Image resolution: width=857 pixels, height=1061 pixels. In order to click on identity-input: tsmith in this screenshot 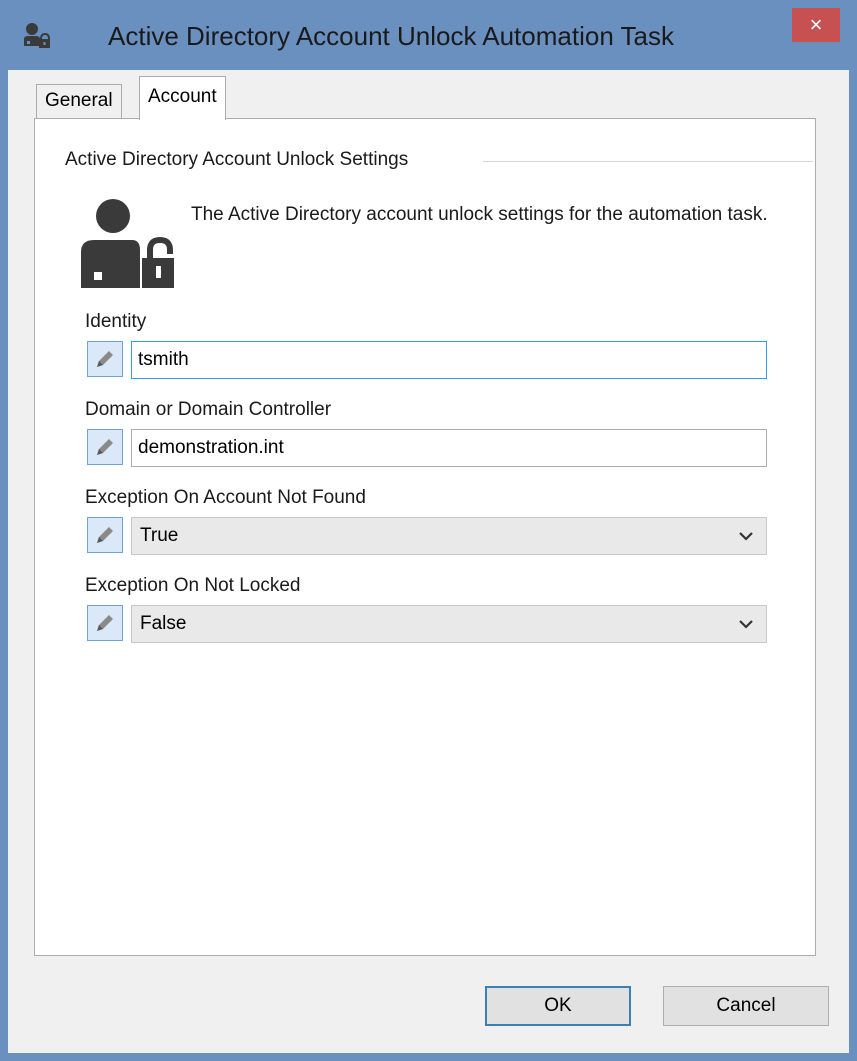, I will do `click(449, 360)`.